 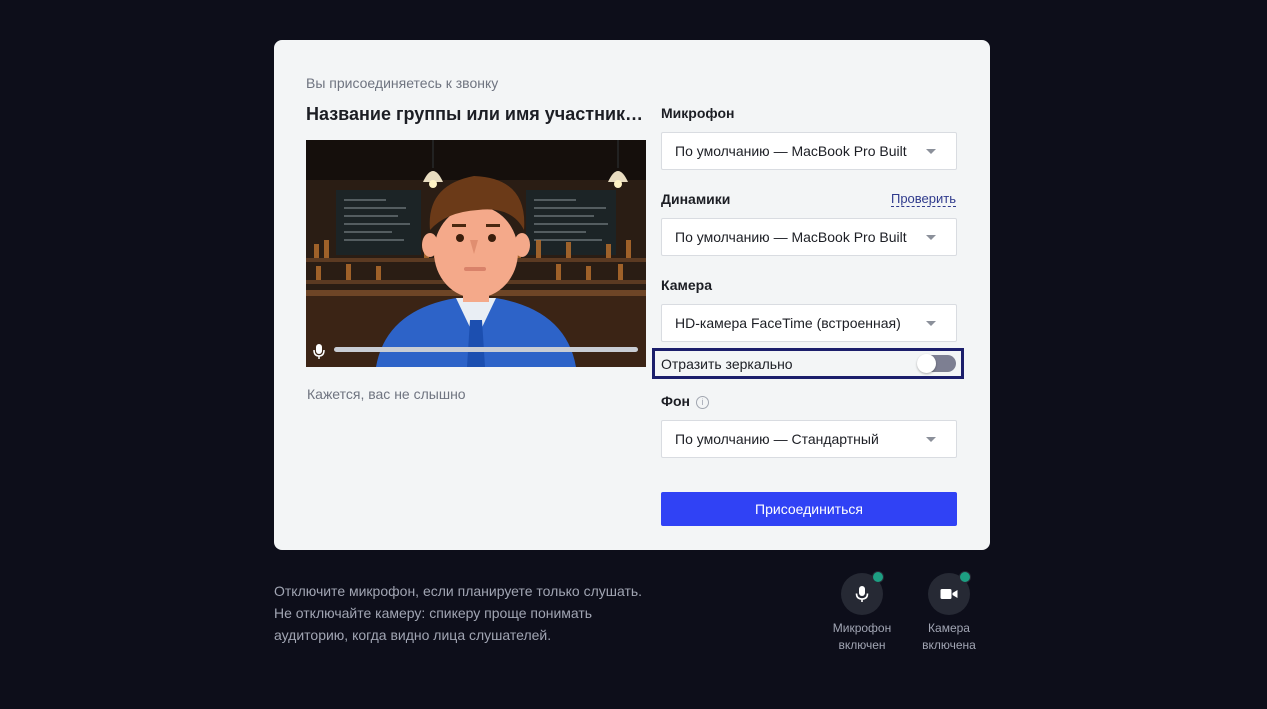 What do you see at coordinates (413, 635) in the screenshot?
I see `footer-note-line: аудиторию, когда видно лица слушателей.` at bounding box center [413, 635].